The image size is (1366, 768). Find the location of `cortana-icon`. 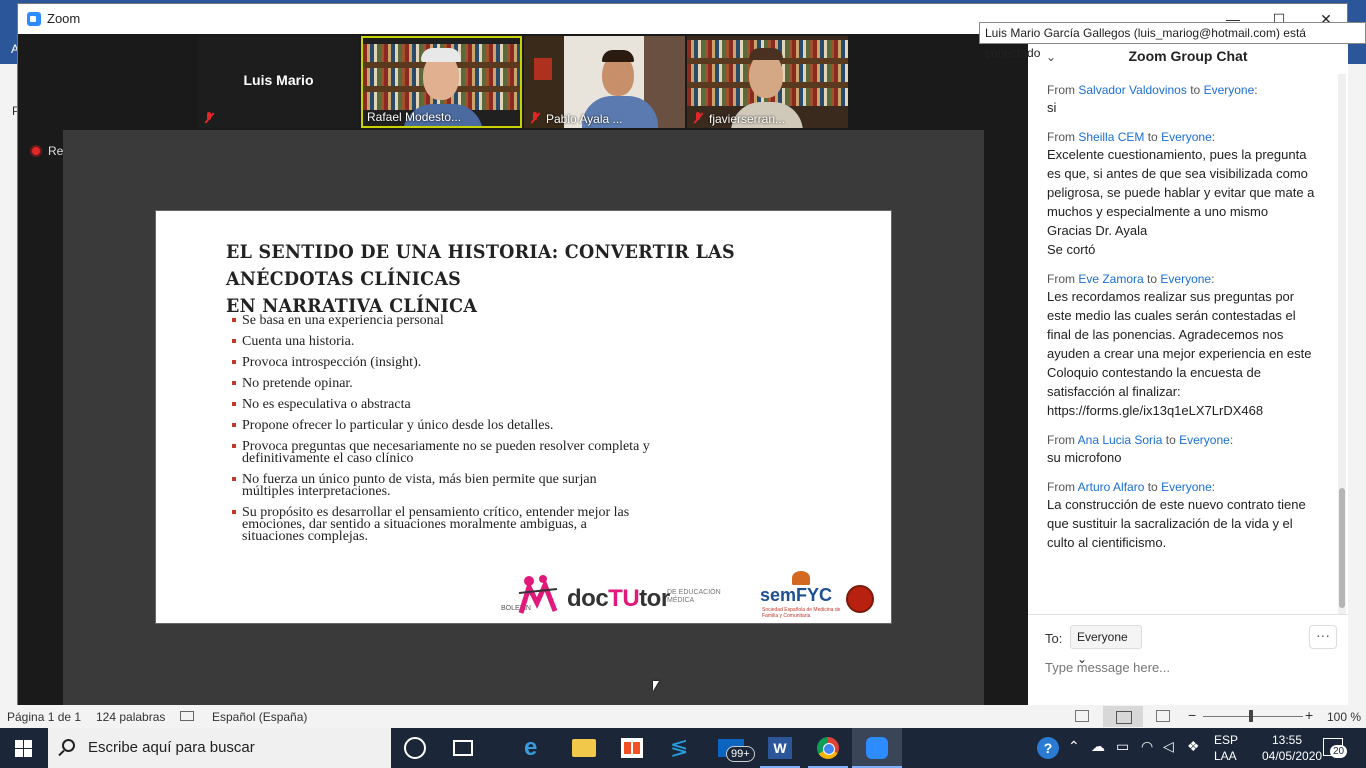

cortana-icon is located at coordinates (415, 748).